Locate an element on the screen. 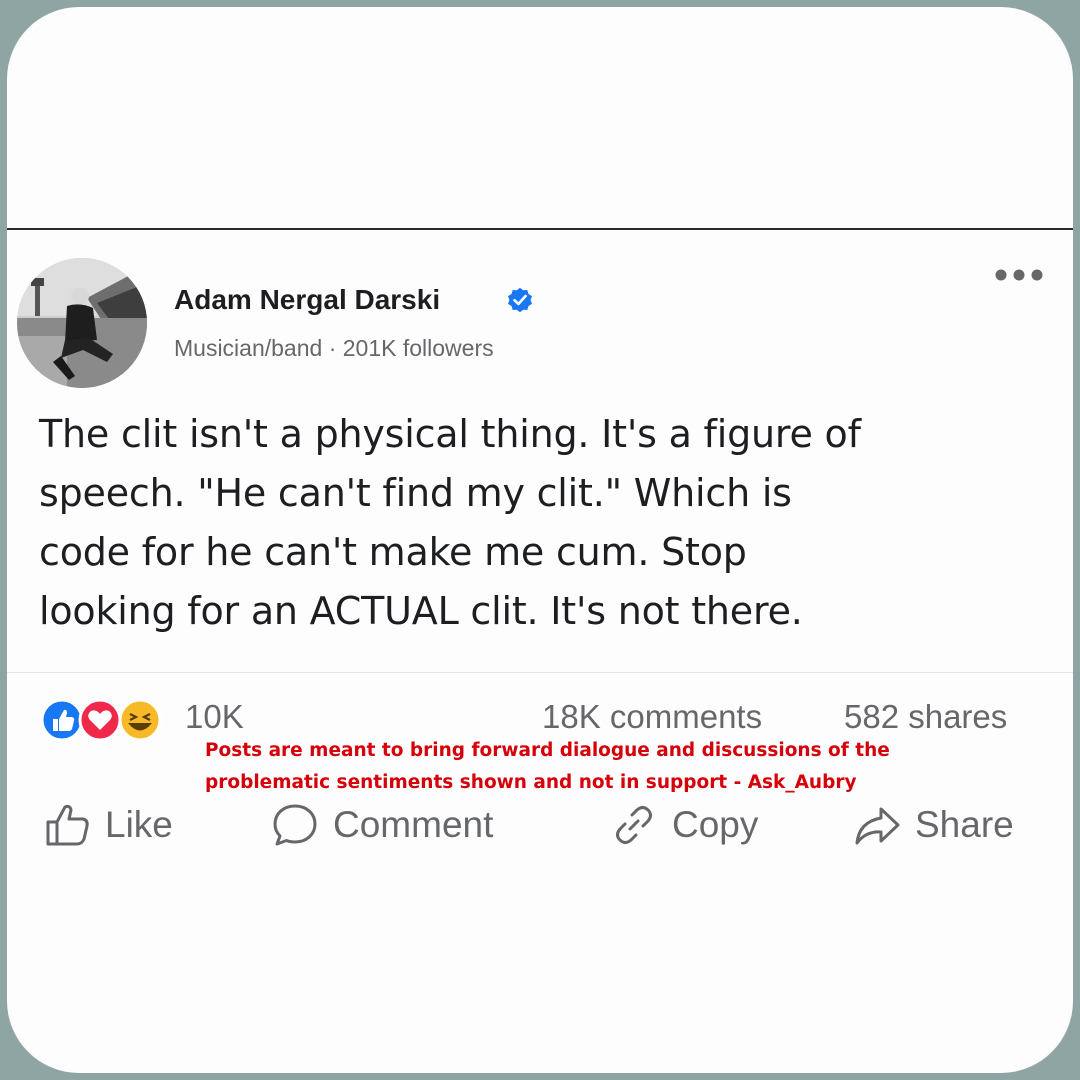 The height and width of the screenshot is (1080, 1080). stats-divider is located at coordinates (540, 672).